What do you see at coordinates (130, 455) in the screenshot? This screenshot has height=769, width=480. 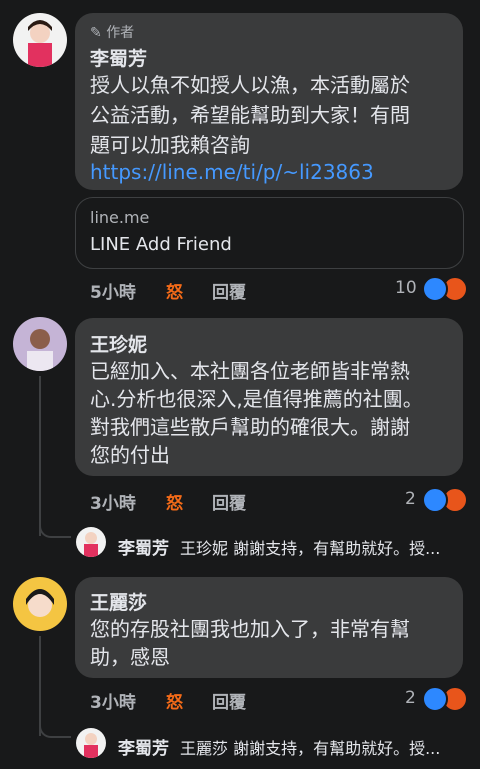 I see `comment-text-line: 您的付出` at bounding box center [130, 455].